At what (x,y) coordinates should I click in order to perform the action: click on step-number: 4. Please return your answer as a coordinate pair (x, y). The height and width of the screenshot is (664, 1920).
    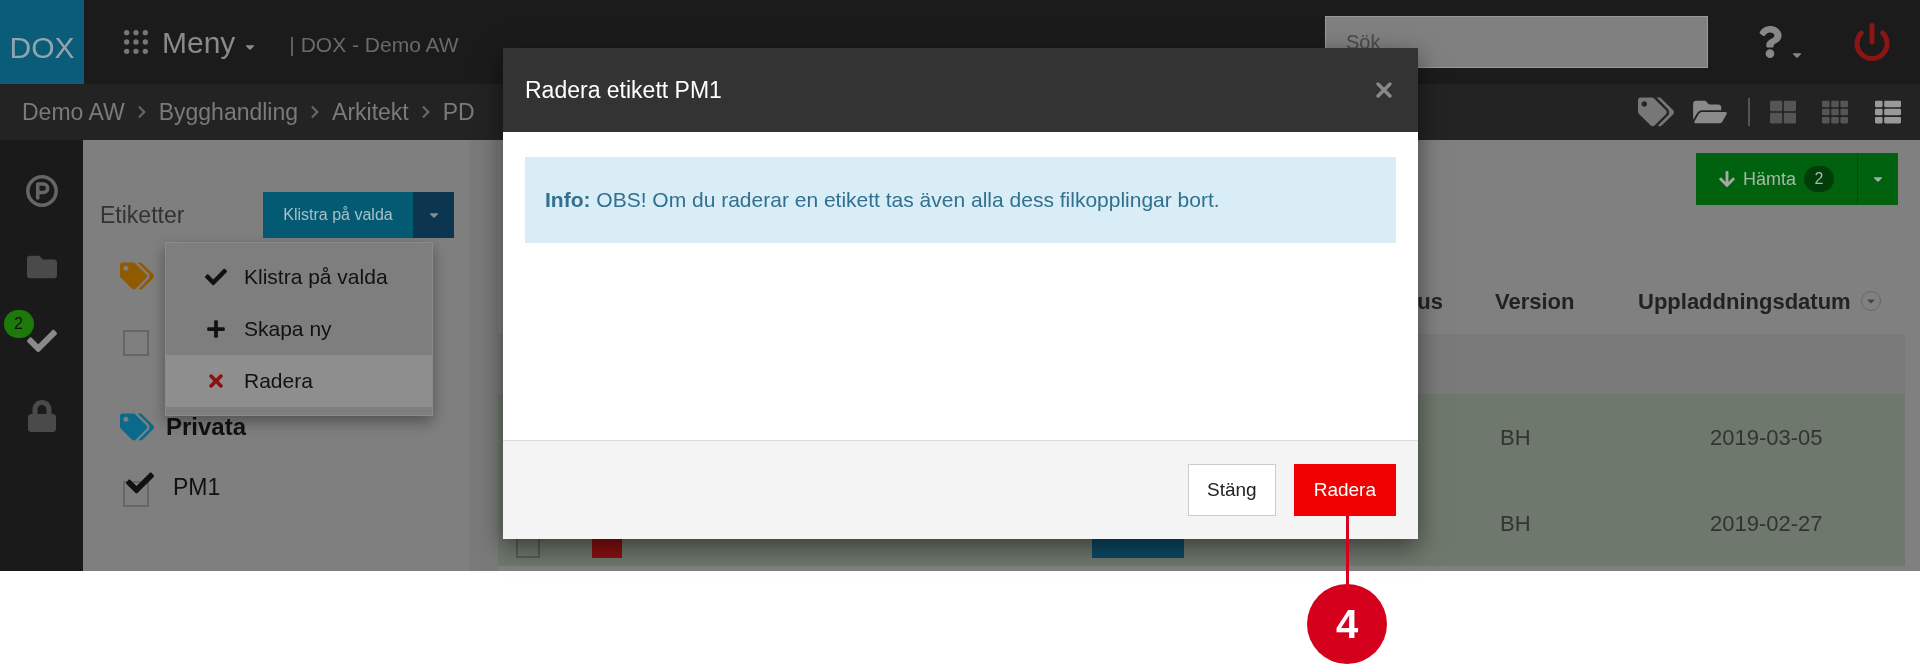
    Looking at the image, I should click on (1347, 624).